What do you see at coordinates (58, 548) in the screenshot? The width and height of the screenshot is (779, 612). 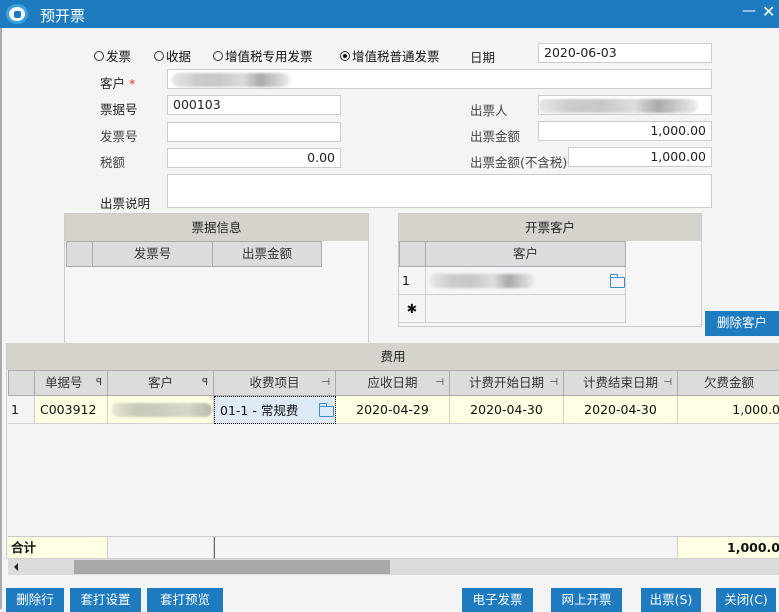 I see `total-label: 合计` at bounding box center [58, 548].